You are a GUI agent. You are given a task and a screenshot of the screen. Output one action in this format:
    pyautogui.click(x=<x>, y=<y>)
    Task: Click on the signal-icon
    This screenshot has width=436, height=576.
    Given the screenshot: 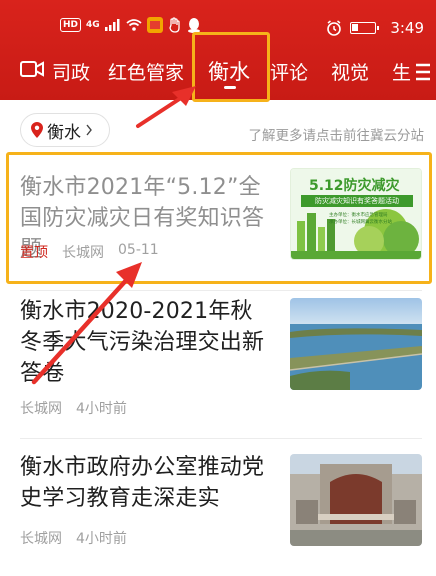 What is the action you would take?
    pyautogui.click(x=112, y=25)
    